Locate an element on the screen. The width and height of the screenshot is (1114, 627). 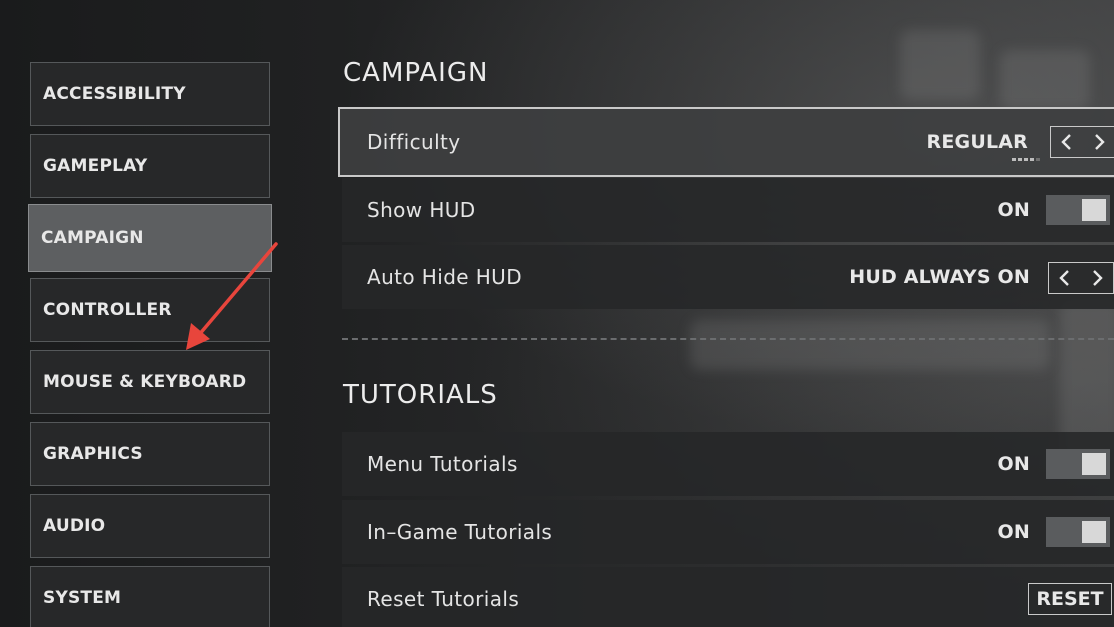
sidebar-item-campaign: CAMPAIGN is located at coordinates (150, 238).